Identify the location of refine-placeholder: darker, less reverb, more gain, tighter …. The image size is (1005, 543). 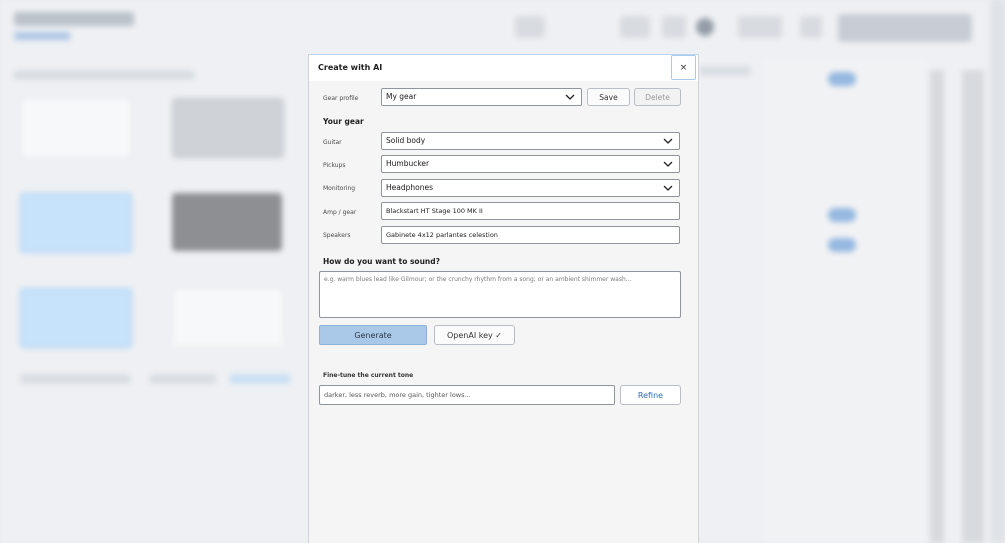
(397, 395).